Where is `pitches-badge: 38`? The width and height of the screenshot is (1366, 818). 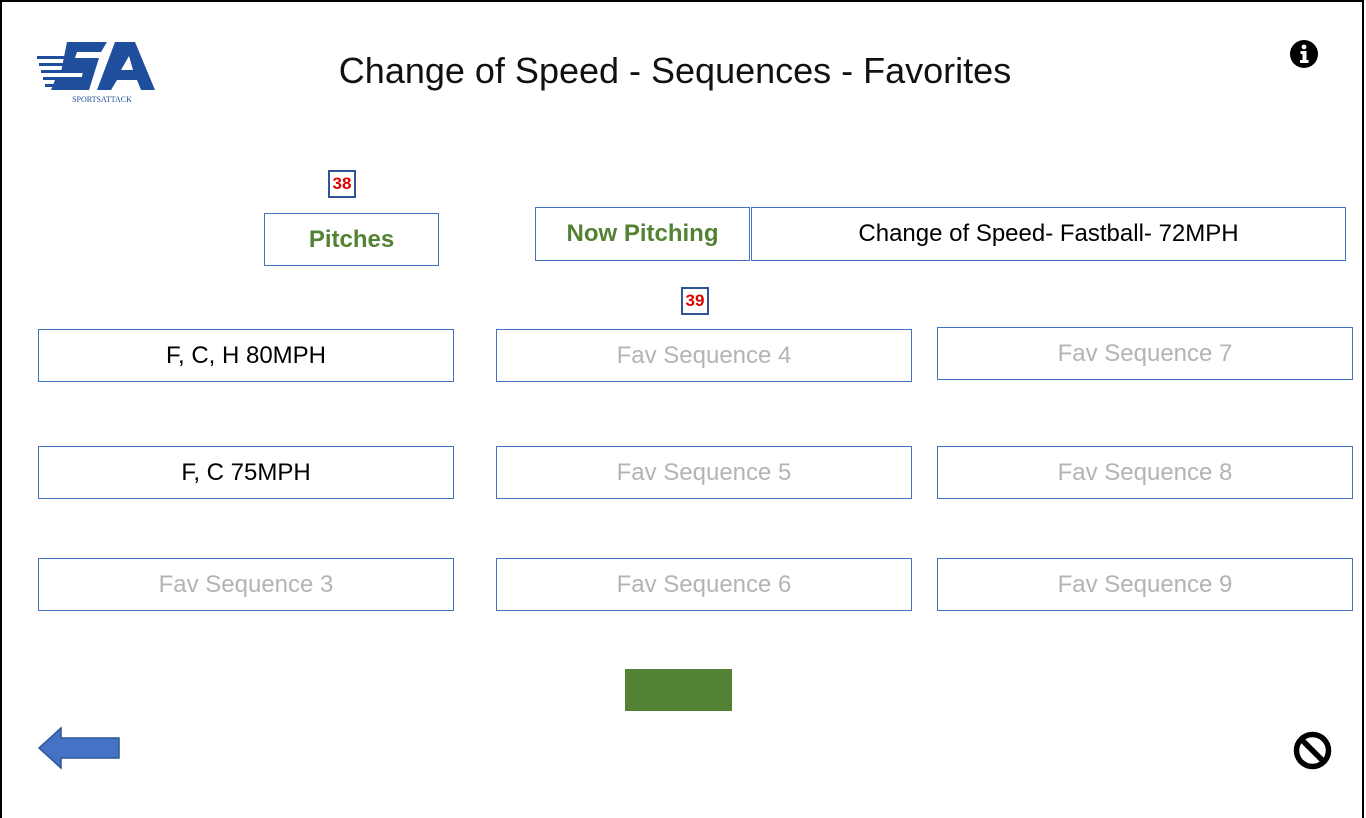
pitches-badge: 38 is located at coordinates (342, 184).